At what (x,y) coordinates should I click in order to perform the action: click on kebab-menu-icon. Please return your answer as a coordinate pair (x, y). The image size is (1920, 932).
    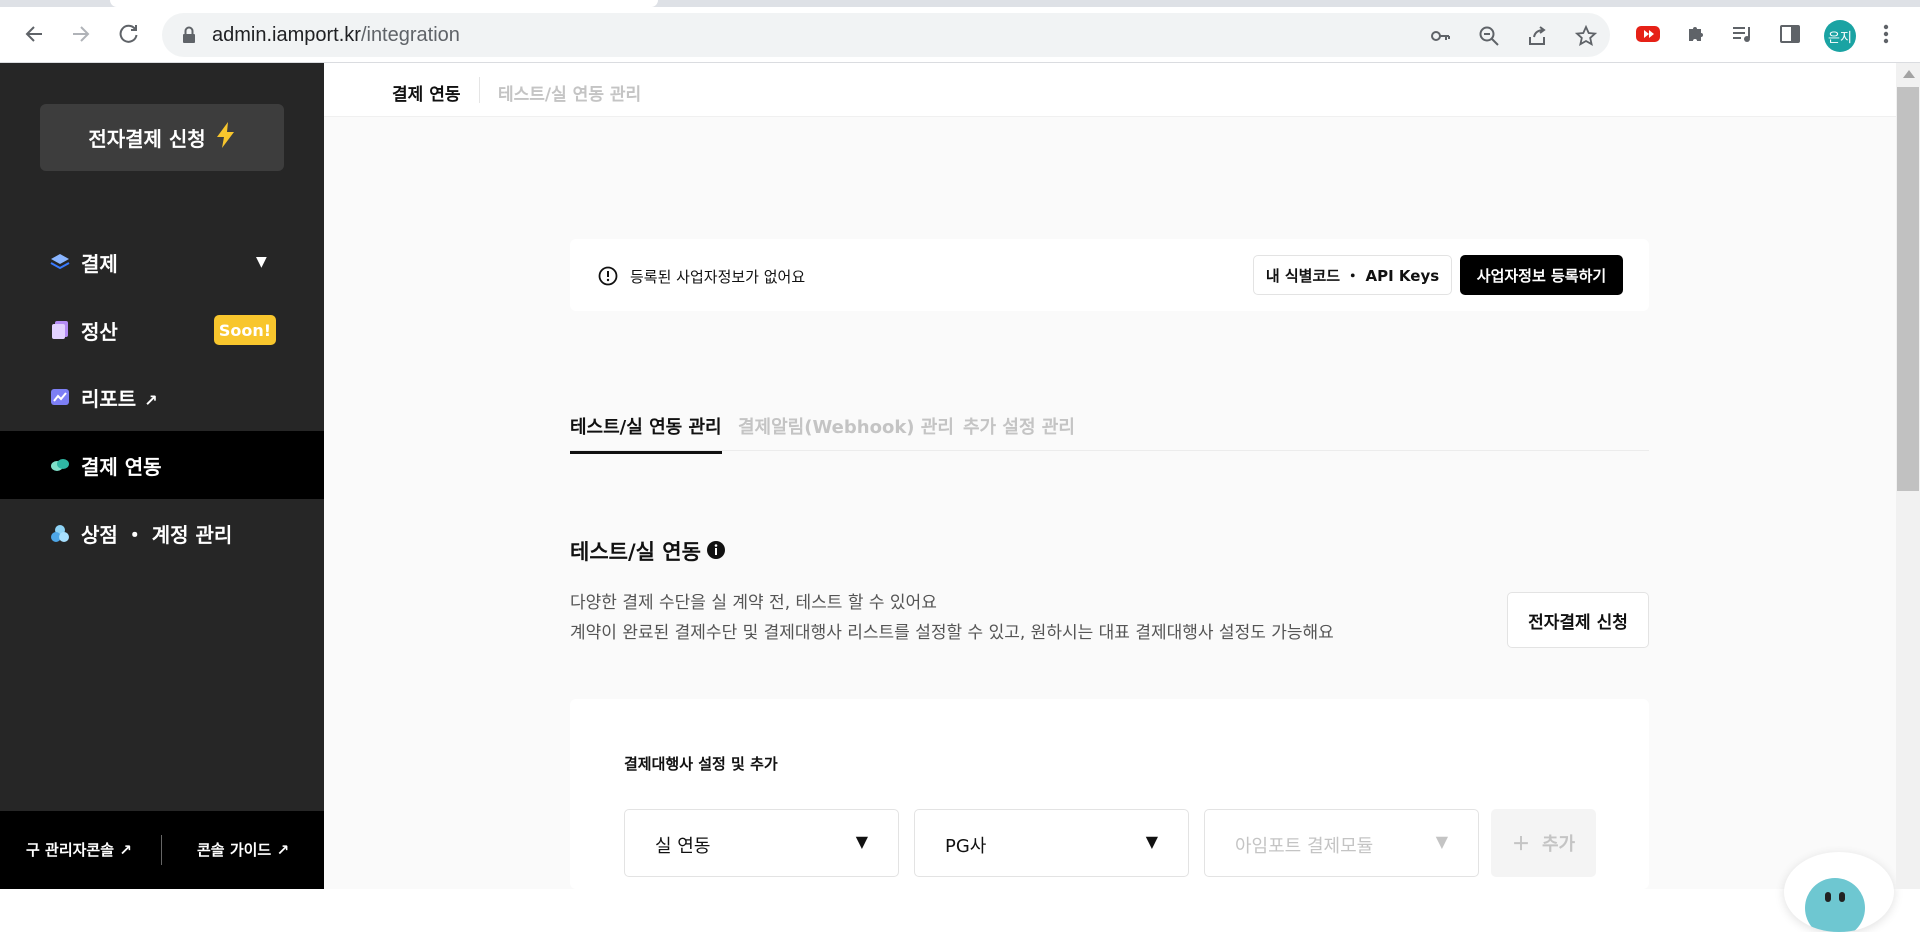
    Looking at the image, I should click on (1886, 34).